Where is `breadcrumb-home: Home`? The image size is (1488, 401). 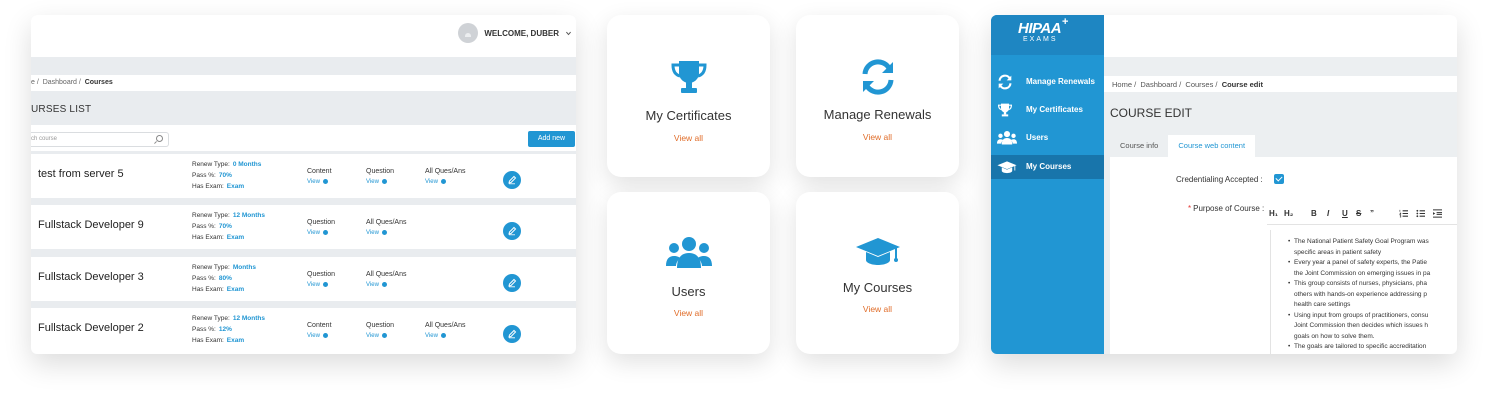
breadcrumb-home: Home is located at coordinates (1122, 84).